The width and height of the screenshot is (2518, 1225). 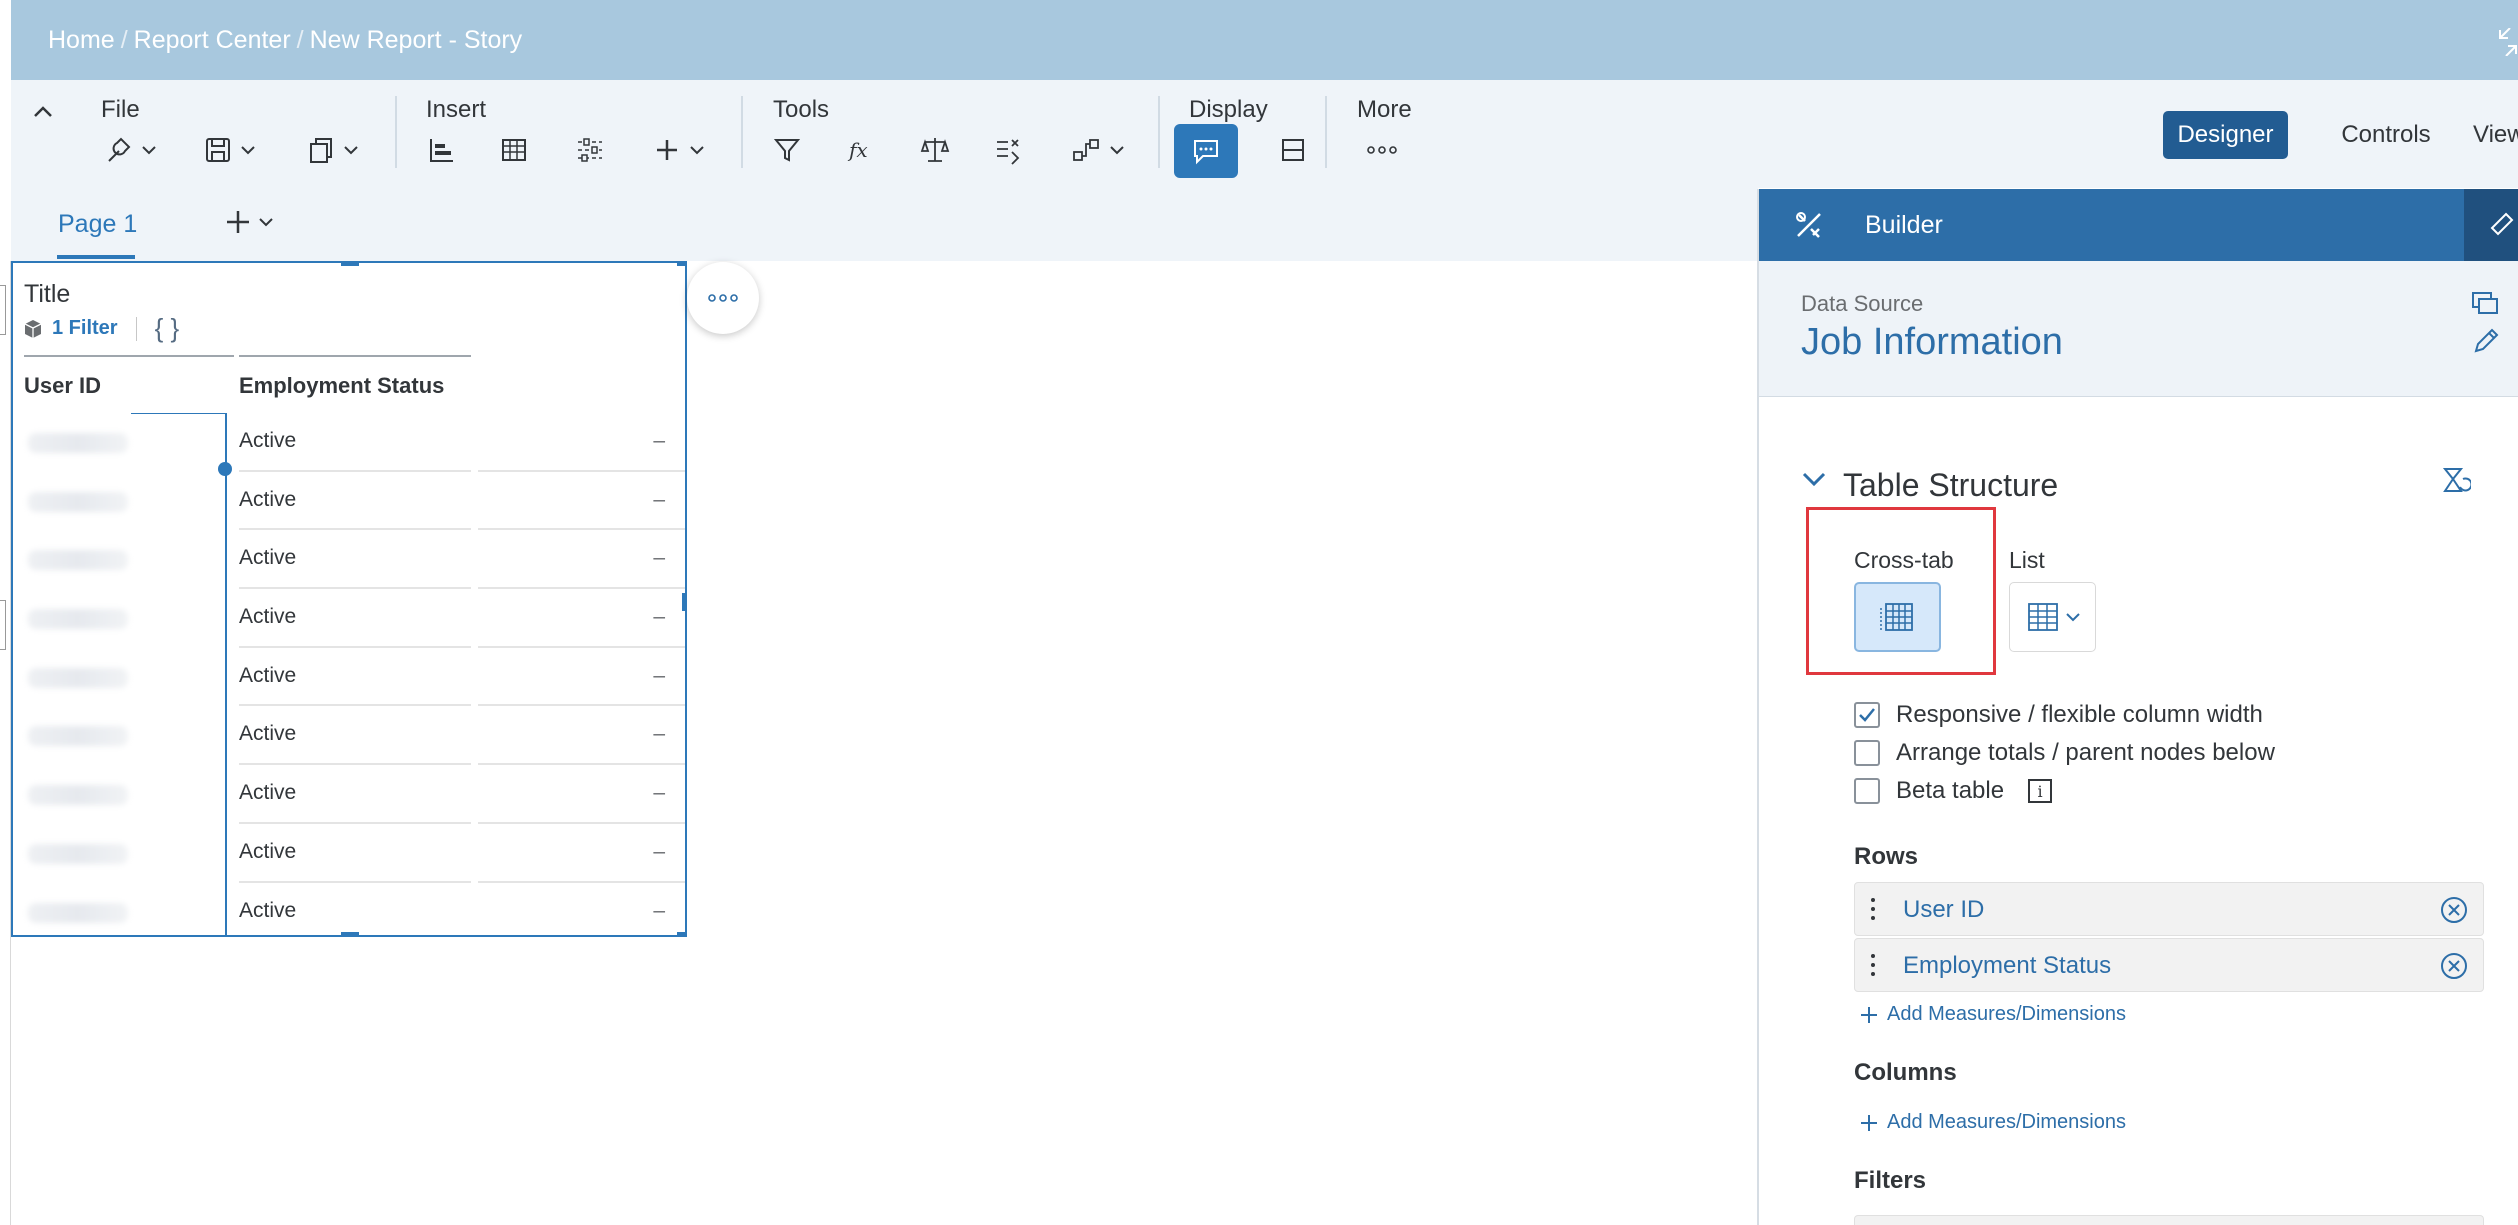 What do you see at coordinates (333, 150) in the screenshot?
I see `copy-icon` at bounding box center [333, 150].